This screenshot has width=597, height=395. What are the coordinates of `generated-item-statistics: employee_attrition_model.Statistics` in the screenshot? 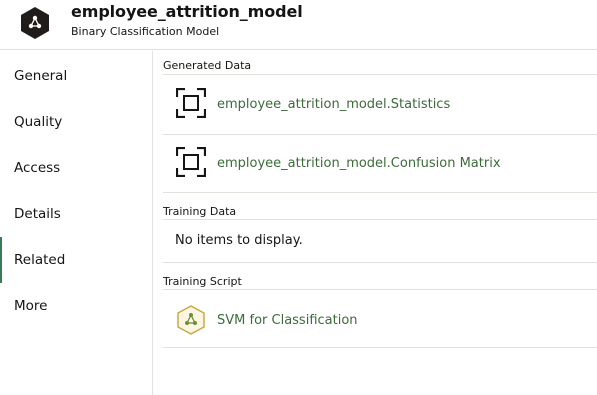 It's located at (333, 104).